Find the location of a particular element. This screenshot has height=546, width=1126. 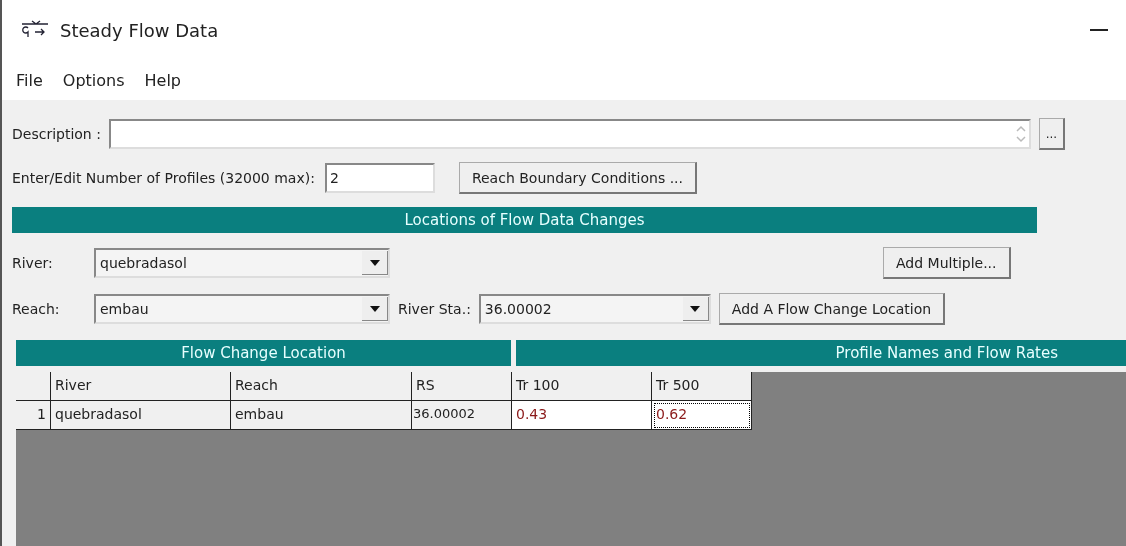

flow-cell: 0.62 is located at coordinates (702, 415).